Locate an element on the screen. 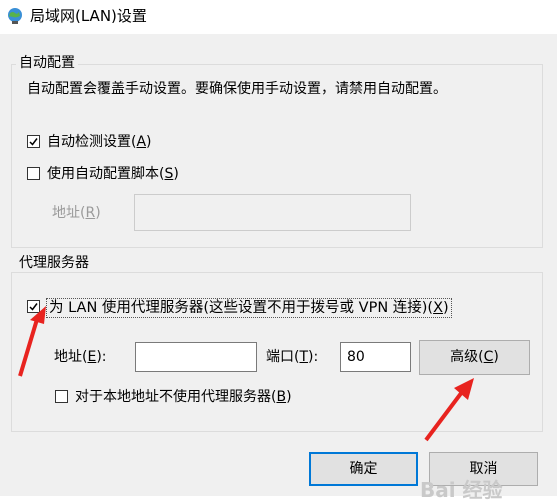 The width and height of the screenshot is (557, 503). script-address-input is located at coordinates (272, 212).